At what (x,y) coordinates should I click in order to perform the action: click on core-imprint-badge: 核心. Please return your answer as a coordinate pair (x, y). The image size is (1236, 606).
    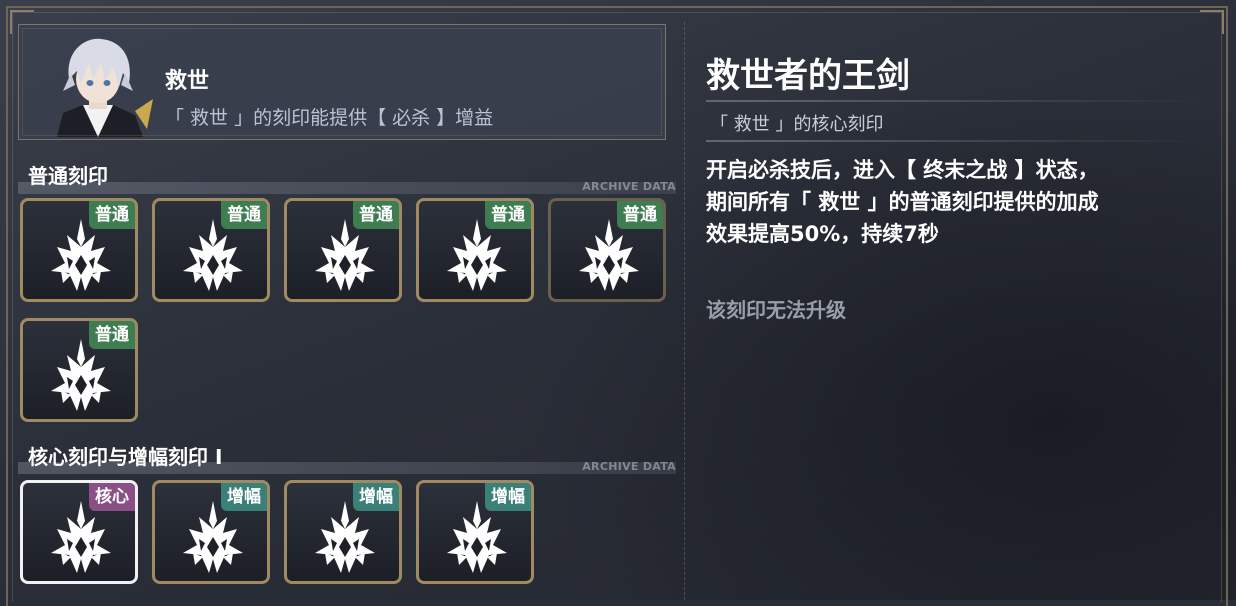
    Looking at the image, I should click on (112, 497).